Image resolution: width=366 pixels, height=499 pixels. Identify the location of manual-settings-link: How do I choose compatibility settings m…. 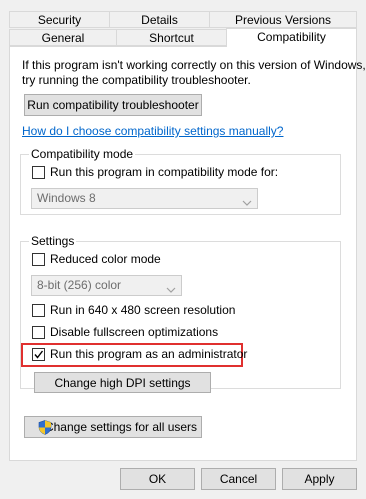
(152, 131).